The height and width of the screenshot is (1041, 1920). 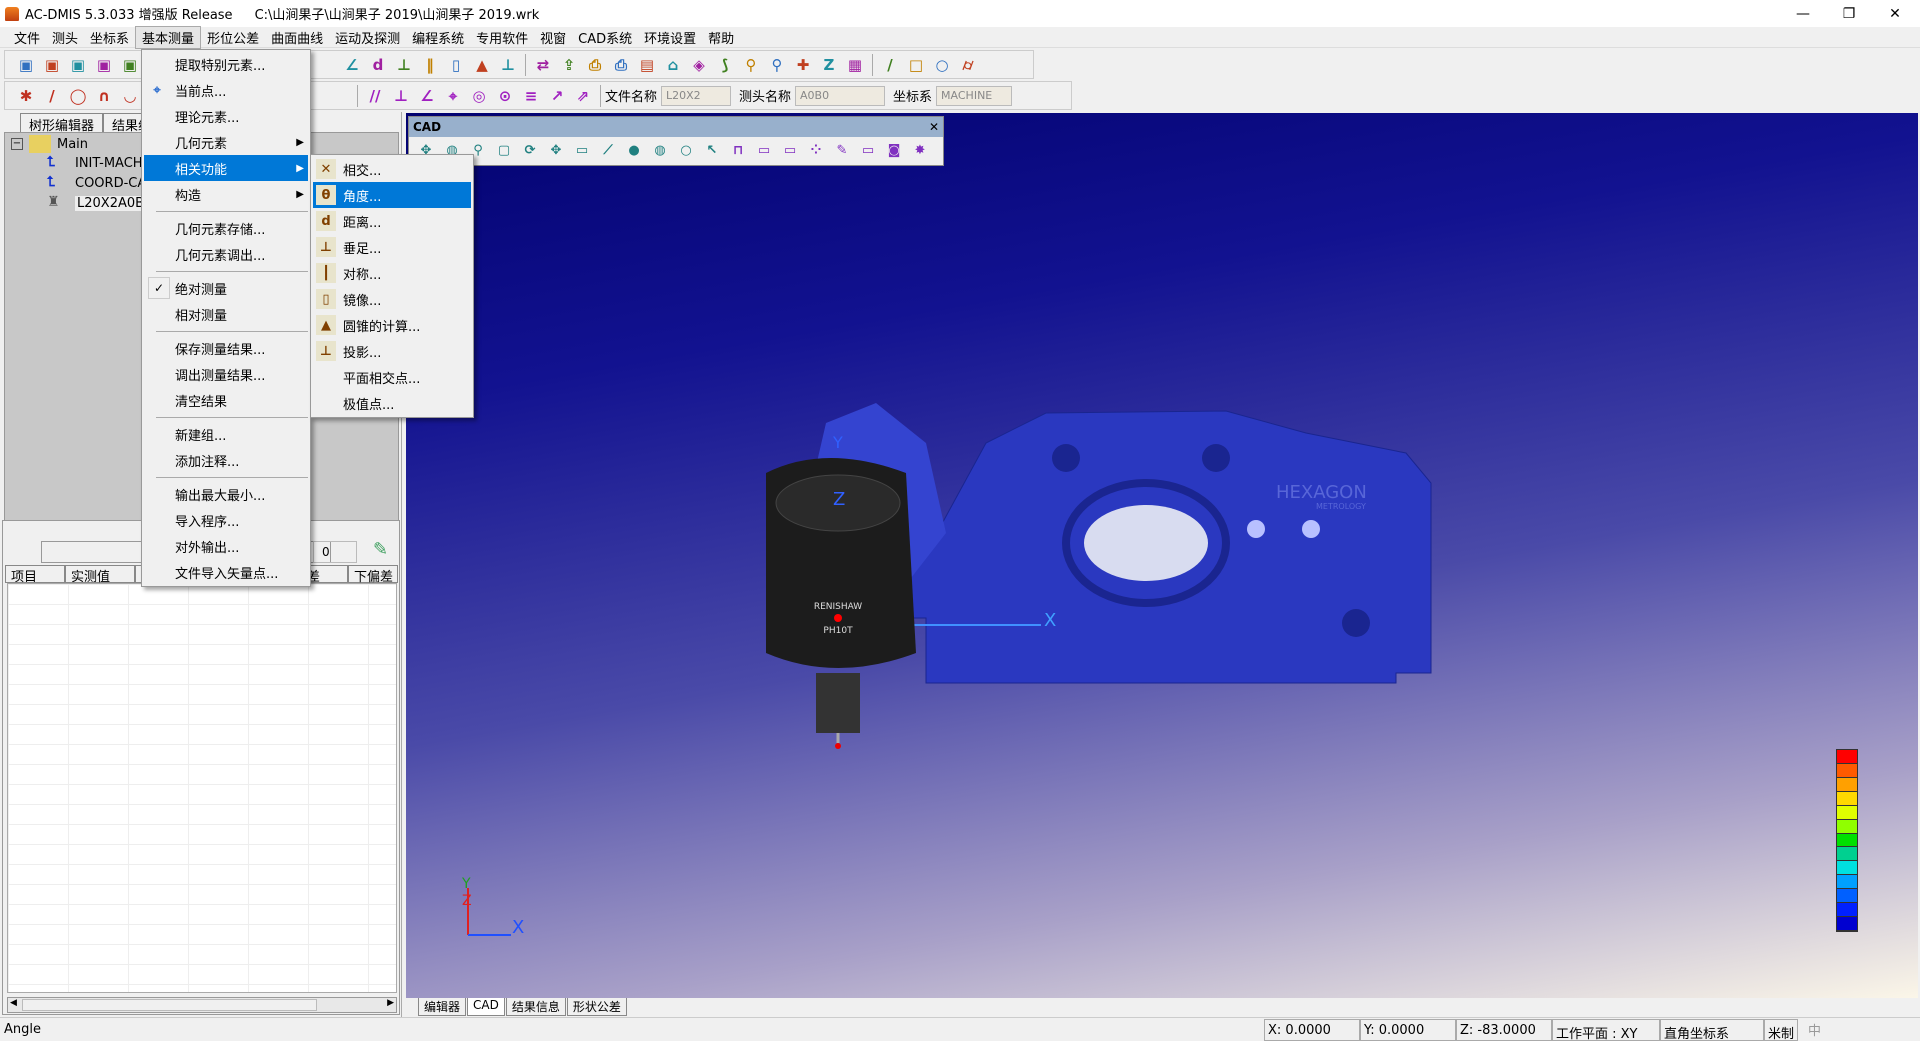 What do you see at coordinates (595, 65) in the screenshot?
I see `print-preview-icon: ⎙` at bounding box center [595, 65].